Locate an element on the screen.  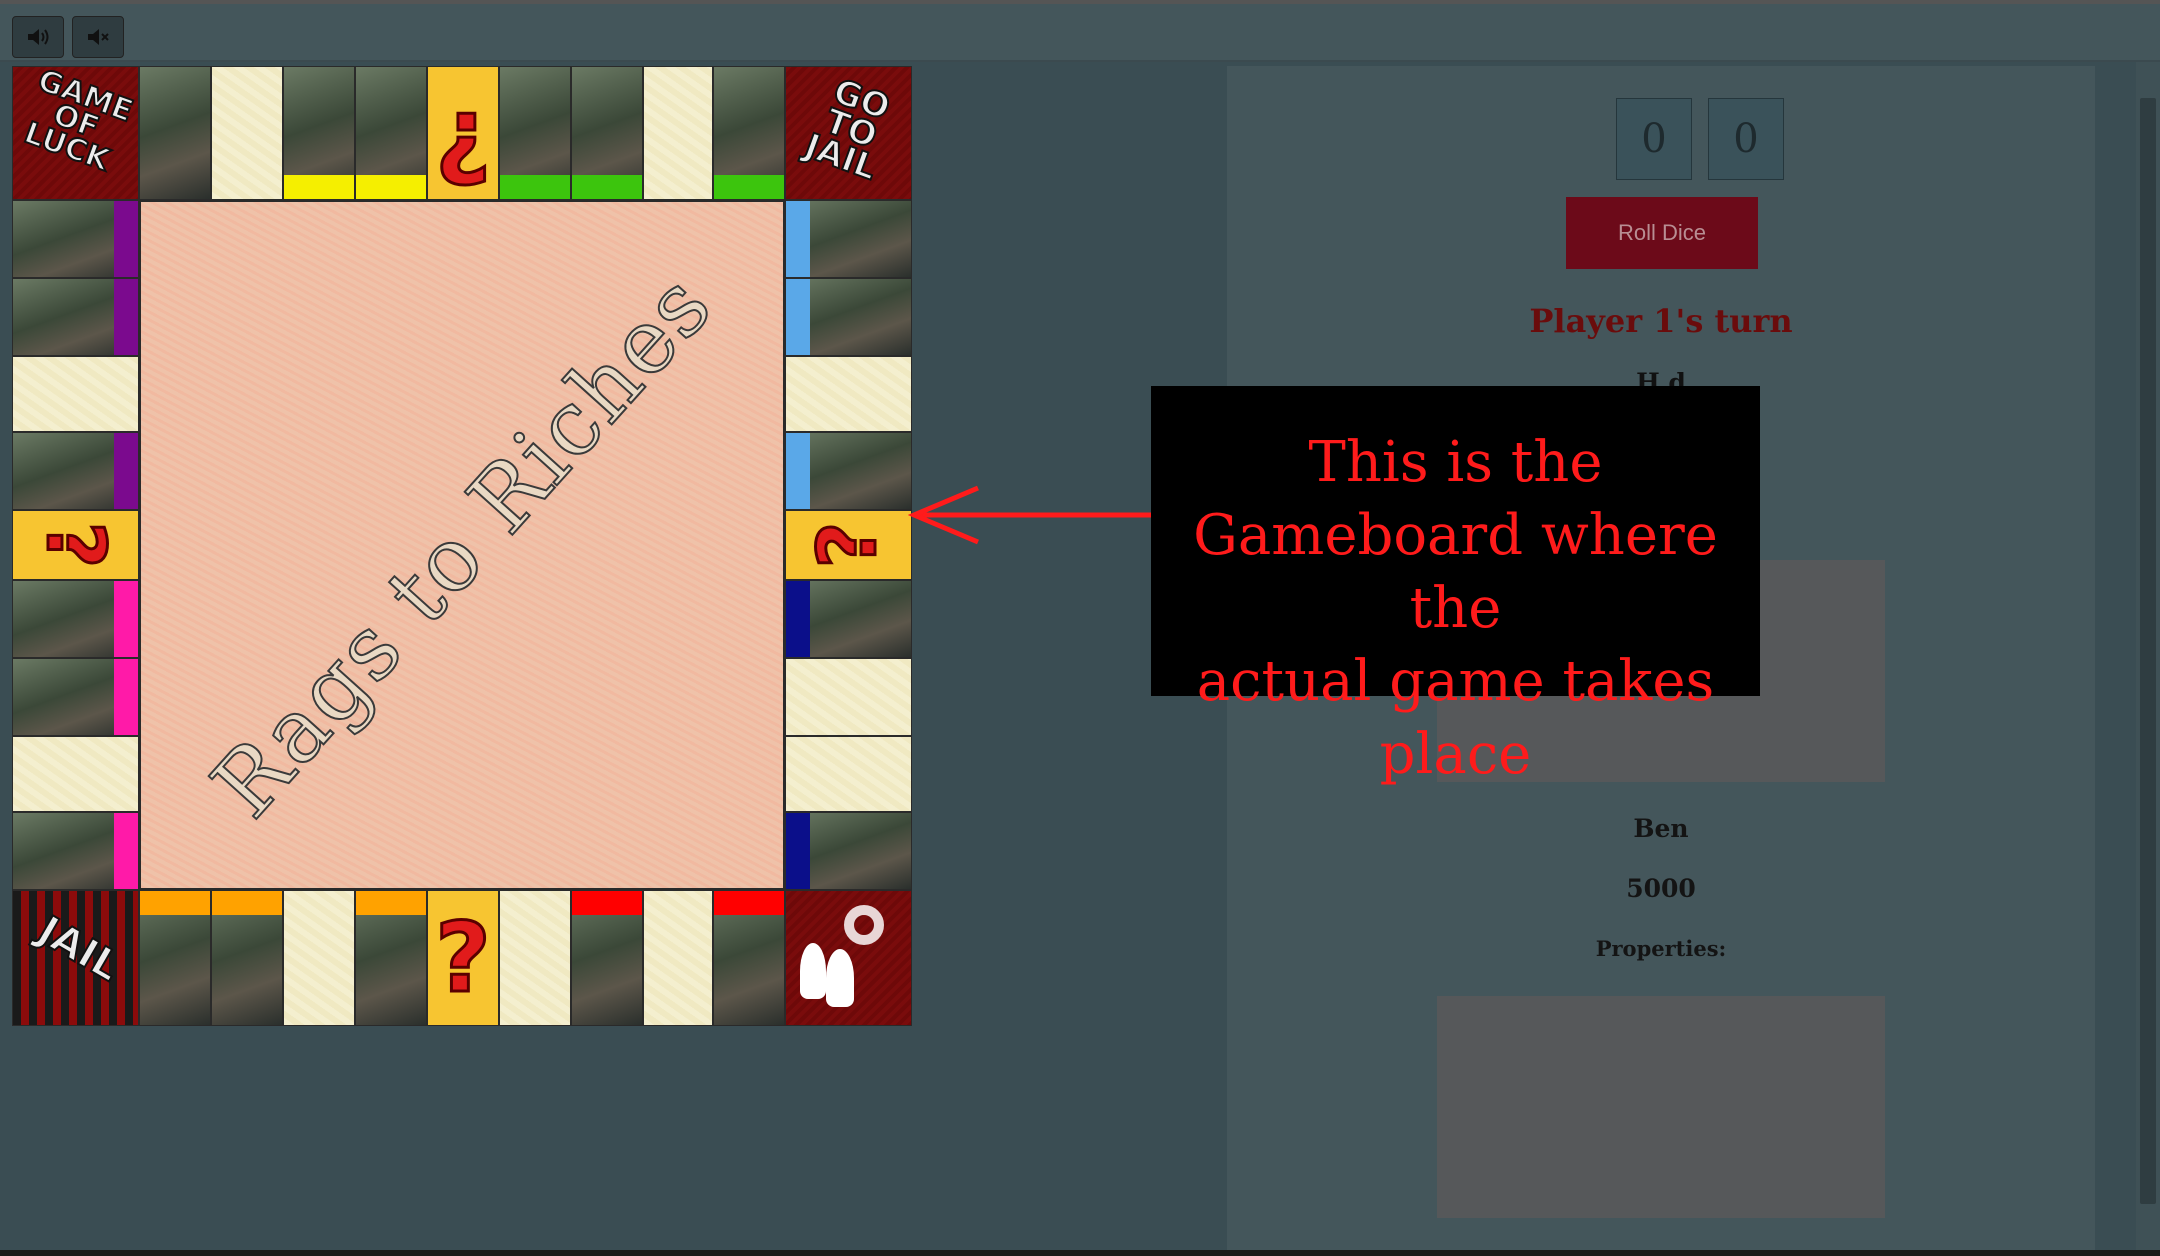
scrollbar is located at coordinates (2148, 659).